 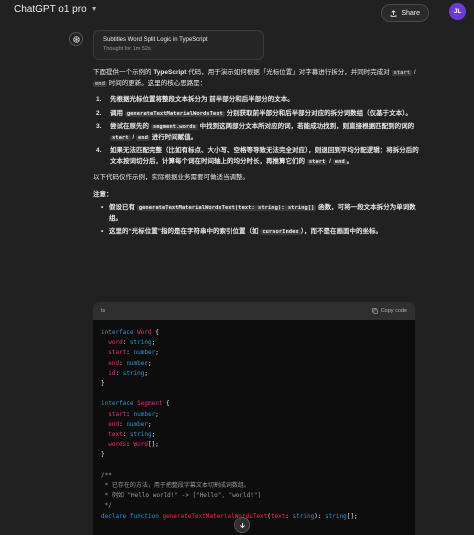 I want to click on list-text: 假设已有, so click(x=123, y=207).